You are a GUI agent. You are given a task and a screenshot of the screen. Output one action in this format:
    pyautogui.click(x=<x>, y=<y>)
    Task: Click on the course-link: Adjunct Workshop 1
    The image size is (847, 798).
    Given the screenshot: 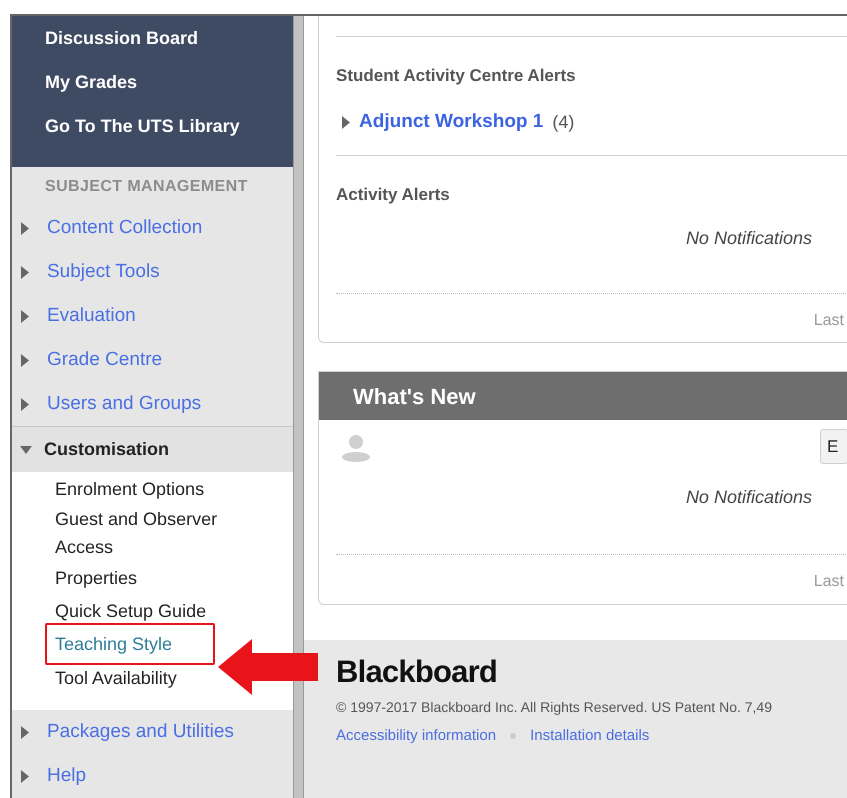 What is the action you would take?
    pyautogui.click(x=451, y=122)
    